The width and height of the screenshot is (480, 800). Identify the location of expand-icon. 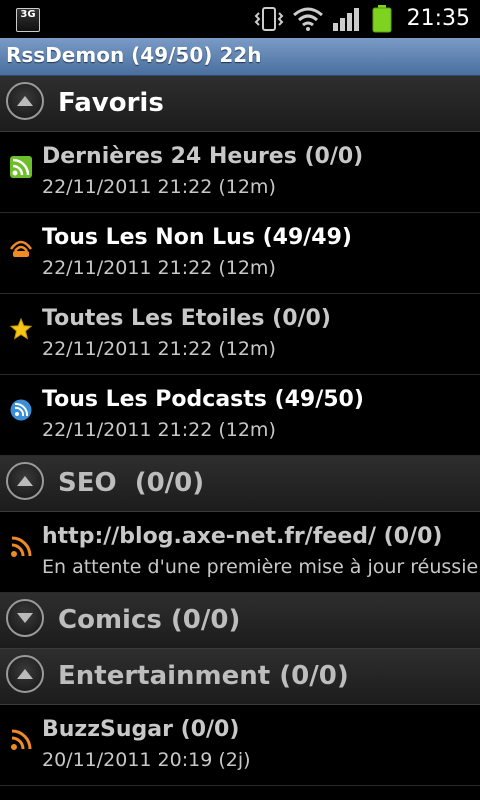
(25, 618).